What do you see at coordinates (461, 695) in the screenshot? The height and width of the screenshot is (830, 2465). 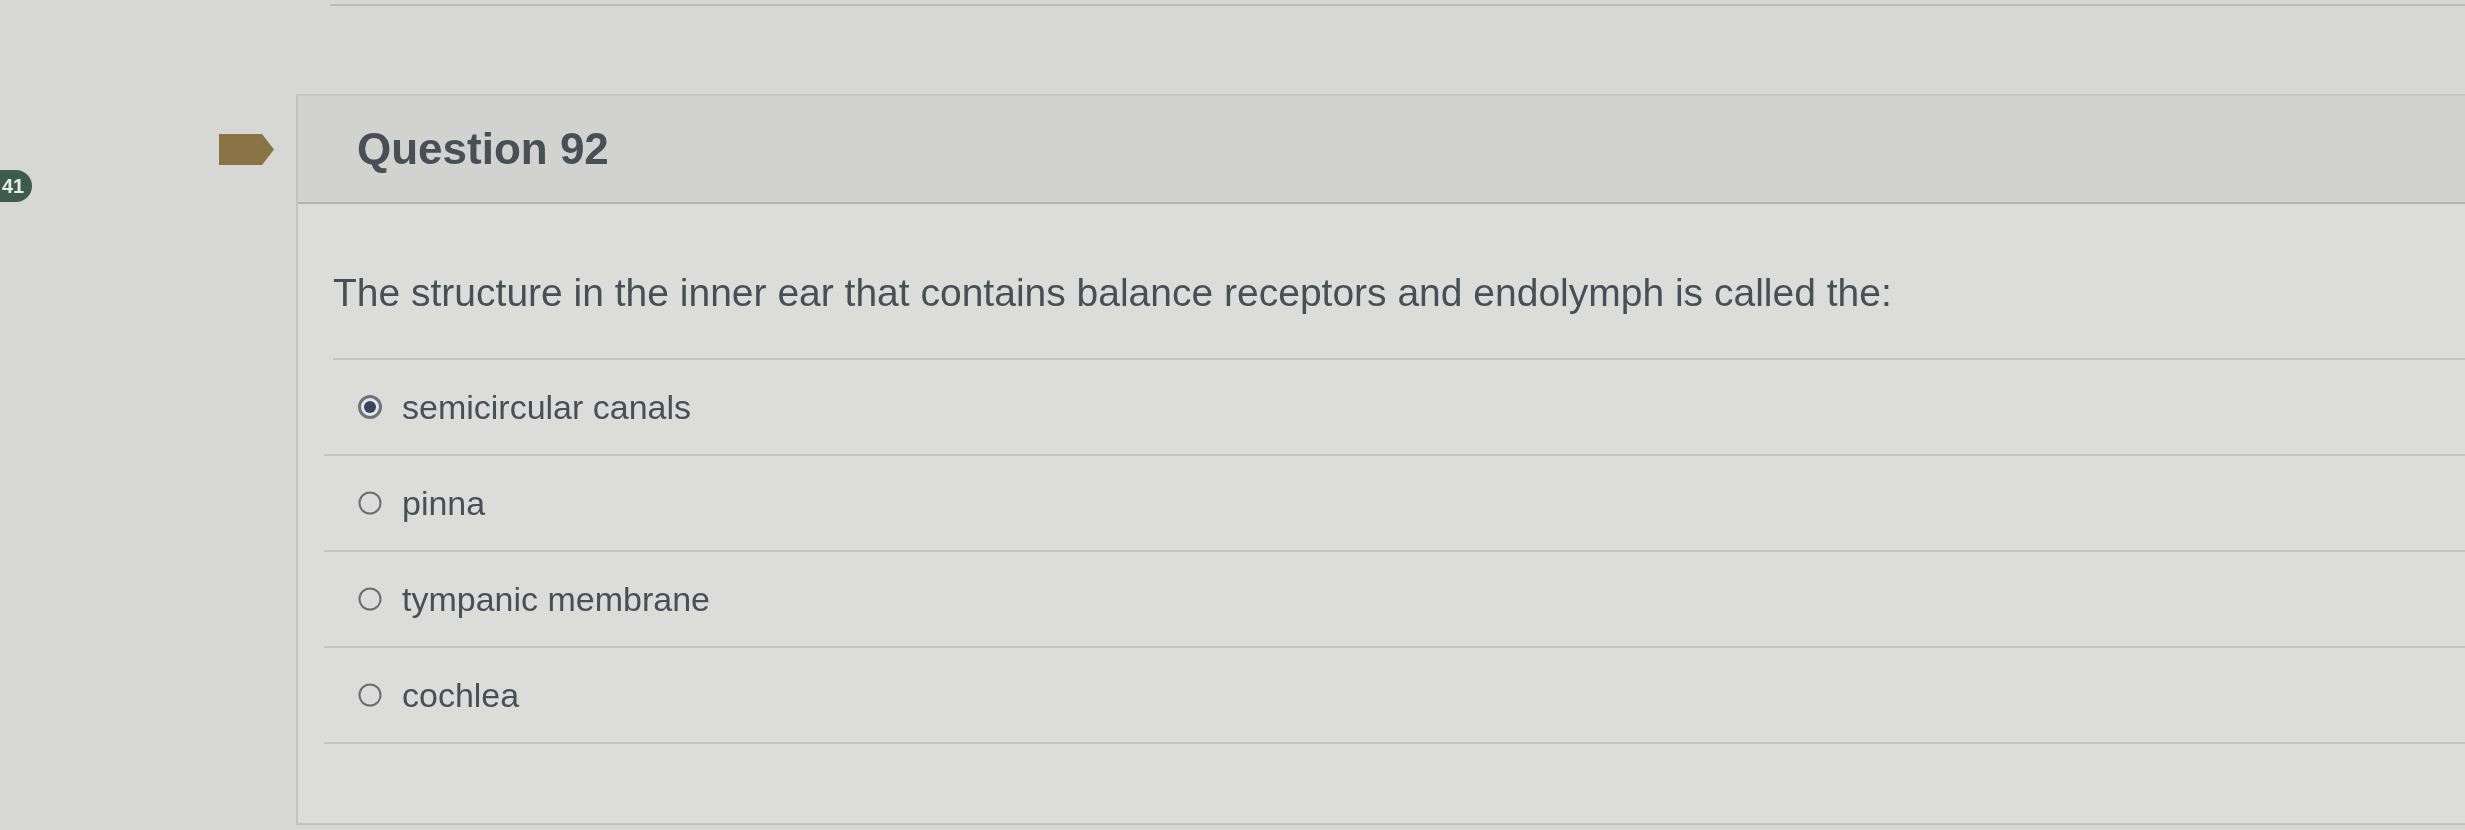 I see `answer-option: cochlea` at bounding box center [461, 695].